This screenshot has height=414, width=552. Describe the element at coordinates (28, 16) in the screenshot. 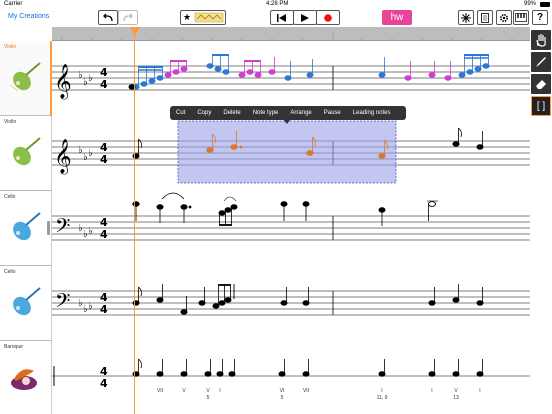

I see `back-button: My Creations` at that location.